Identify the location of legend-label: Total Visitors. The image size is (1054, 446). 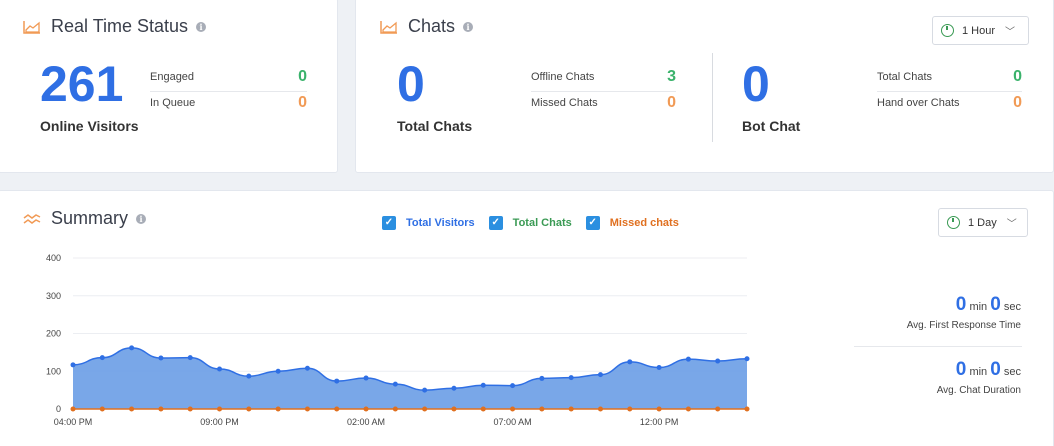
(440, 223).